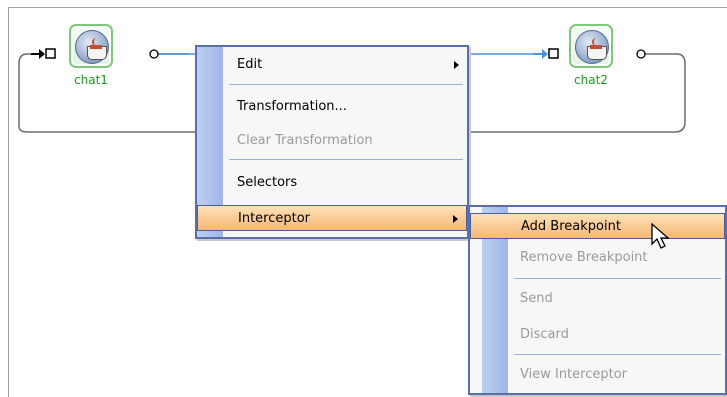 Image resolution: width=727 pixels, height=397 pixels. I want to click on chat1-label: chat1, so click(91, 80).